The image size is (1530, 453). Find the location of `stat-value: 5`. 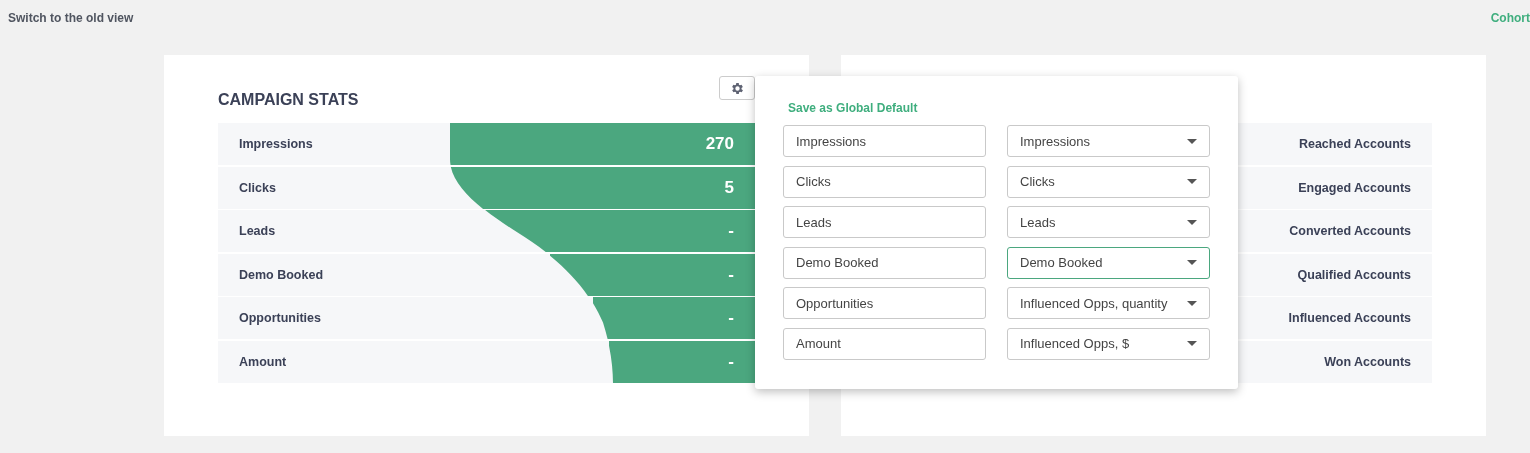

stat-value: 5 is located at coordinates (729, 187).